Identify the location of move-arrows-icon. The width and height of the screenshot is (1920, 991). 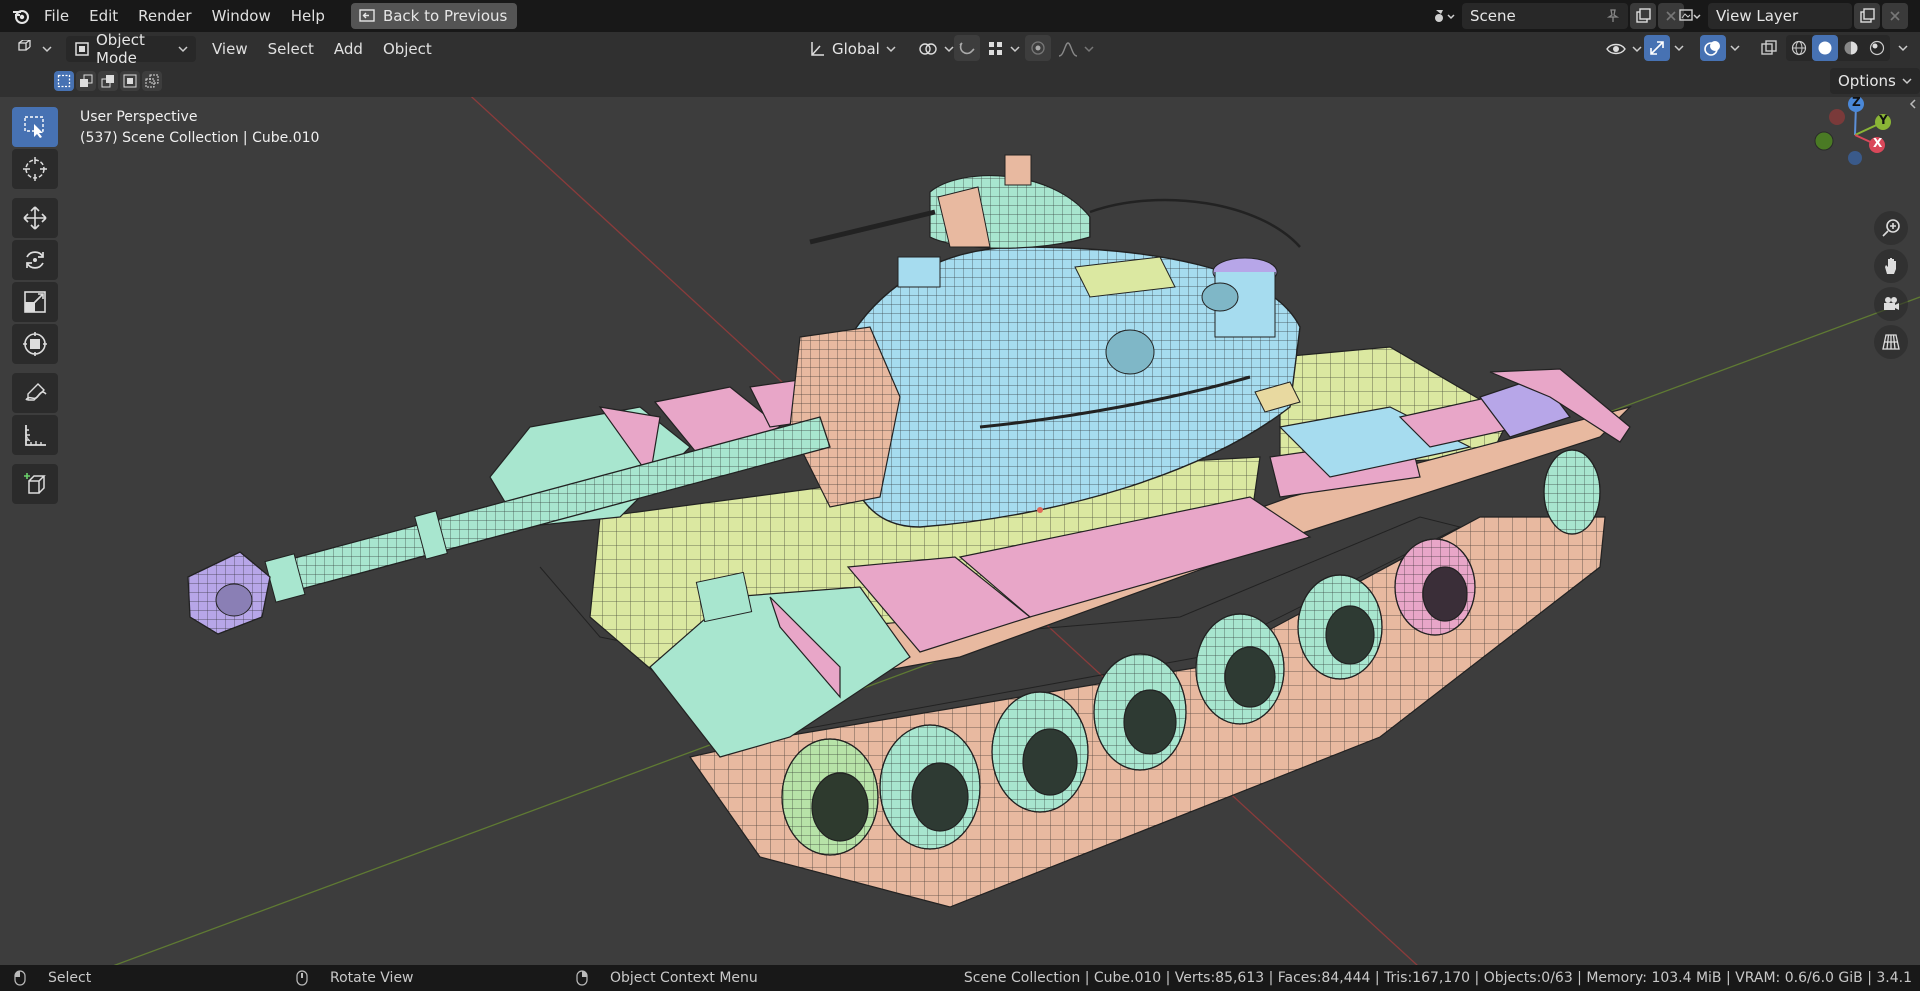
(35, 218).